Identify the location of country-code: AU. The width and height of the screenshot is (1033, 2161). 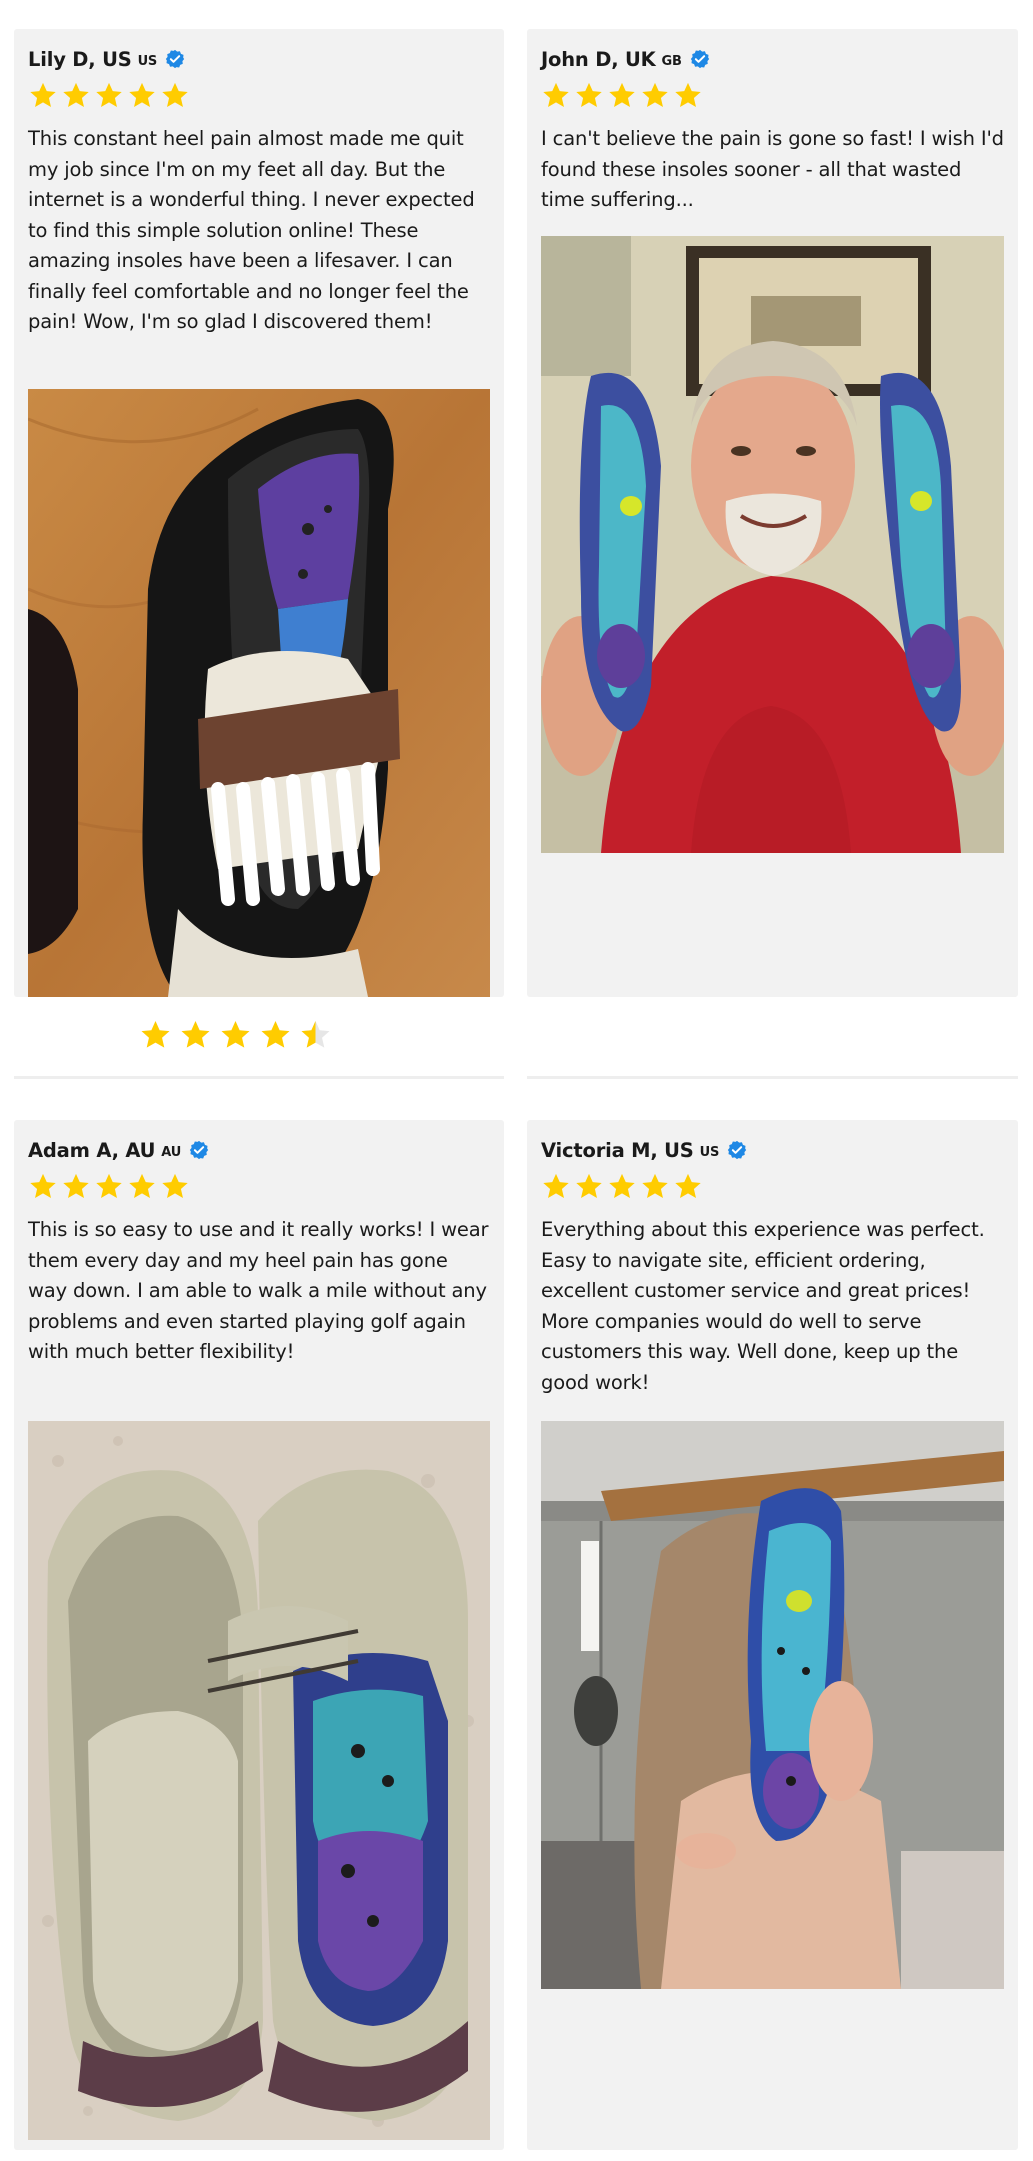
(171, 1152).